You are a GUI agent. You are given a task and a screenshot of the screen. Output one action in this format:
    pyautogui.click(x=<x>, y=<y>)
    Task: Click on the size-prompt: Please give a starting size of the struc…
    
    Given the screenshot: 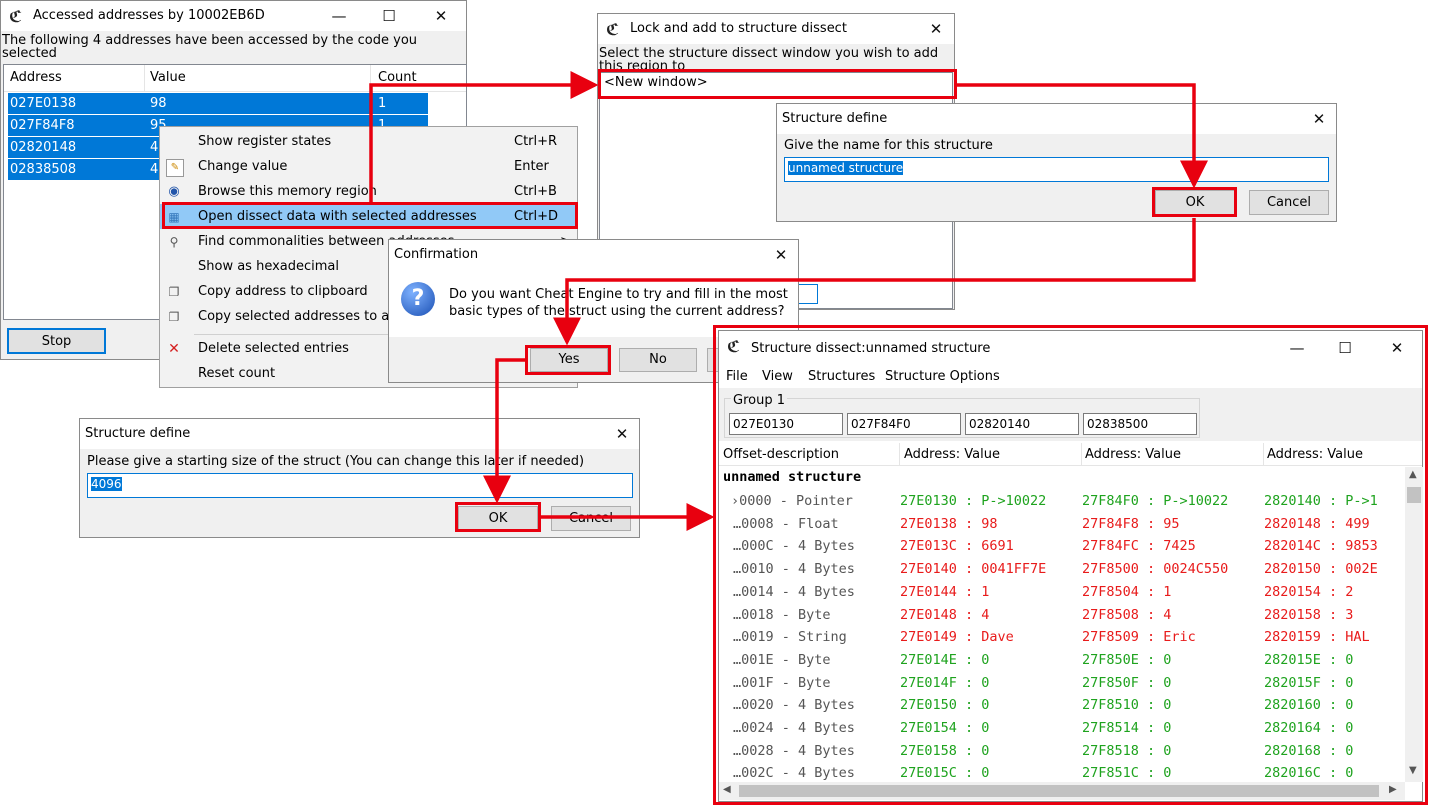 What is the action you would take?
    pyautogui.click(x=336, y=461)
    